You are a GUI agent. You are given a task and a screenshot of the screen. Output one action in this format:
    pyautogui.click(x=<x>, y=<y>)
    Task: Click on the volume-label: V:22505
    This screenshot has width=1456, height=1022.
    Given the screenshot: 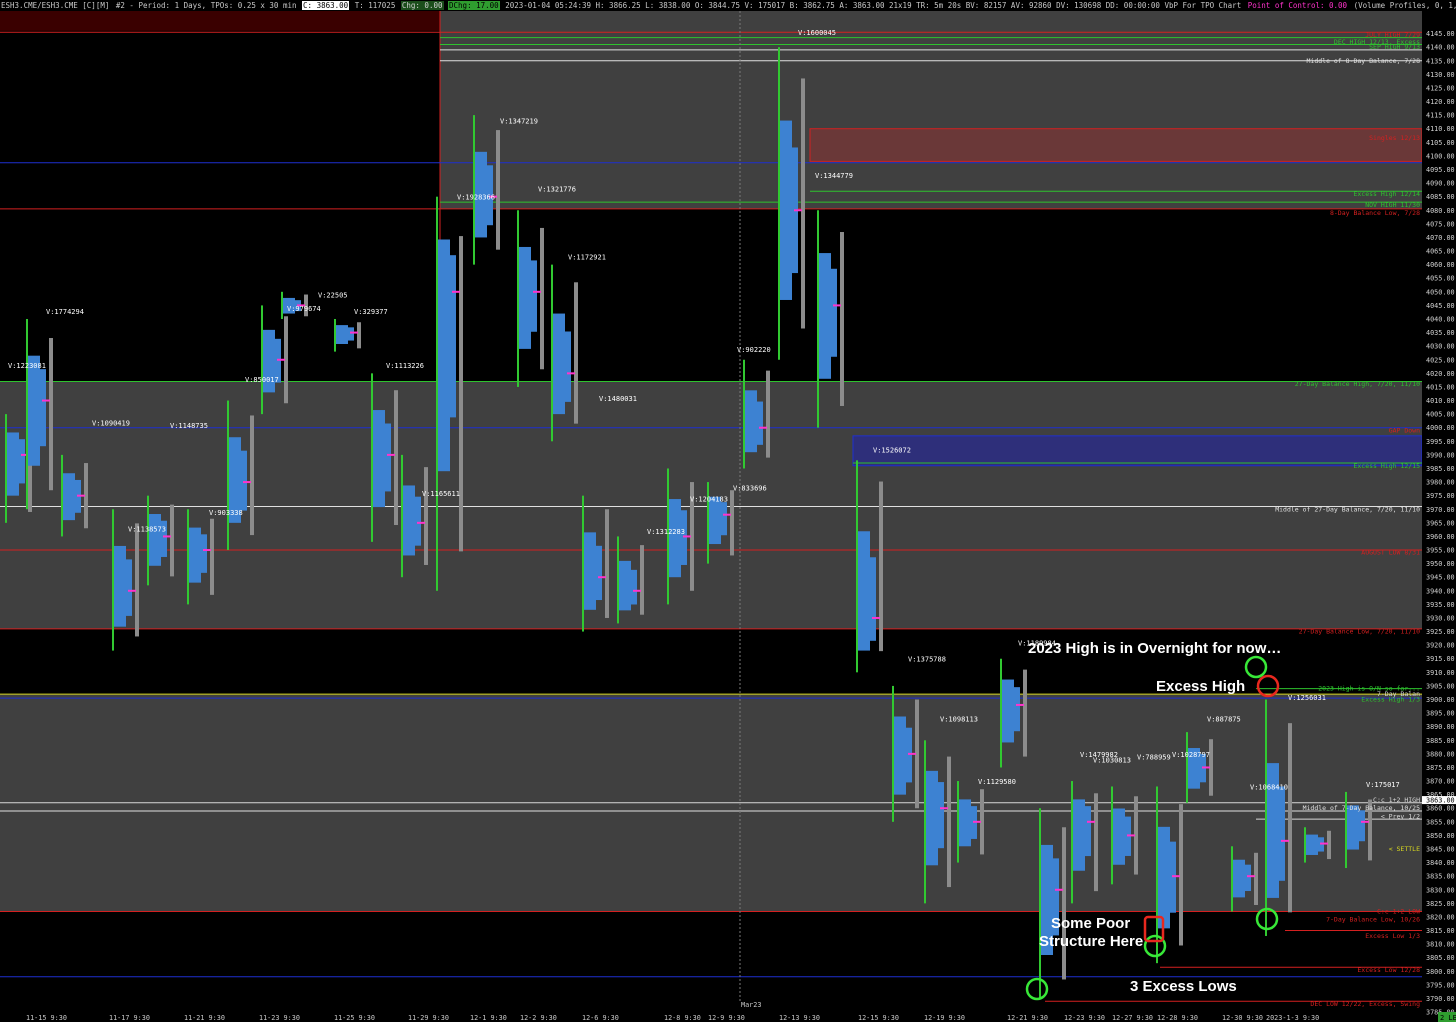 What is the action you would take?
    pyautogui.click(x=333, y=296)
    